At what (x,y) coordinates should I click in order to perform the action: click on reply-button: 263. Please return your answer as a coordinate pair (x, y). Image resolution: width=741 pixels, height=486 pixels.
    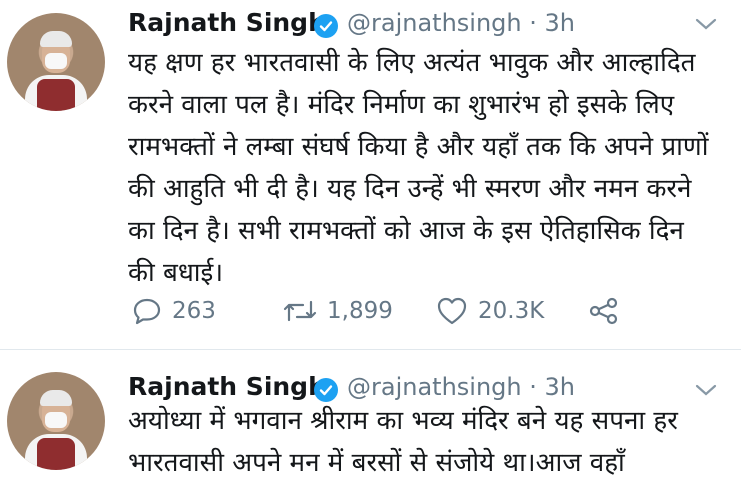
    Looking at the image, I should click on (174, 311).